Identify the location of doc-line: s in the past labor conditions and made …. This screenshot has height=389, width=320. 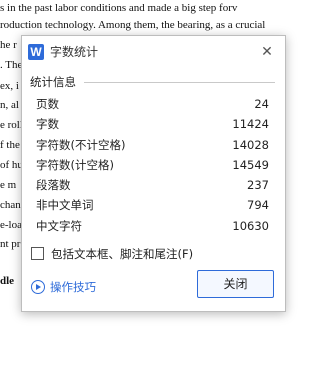
(119, 8).